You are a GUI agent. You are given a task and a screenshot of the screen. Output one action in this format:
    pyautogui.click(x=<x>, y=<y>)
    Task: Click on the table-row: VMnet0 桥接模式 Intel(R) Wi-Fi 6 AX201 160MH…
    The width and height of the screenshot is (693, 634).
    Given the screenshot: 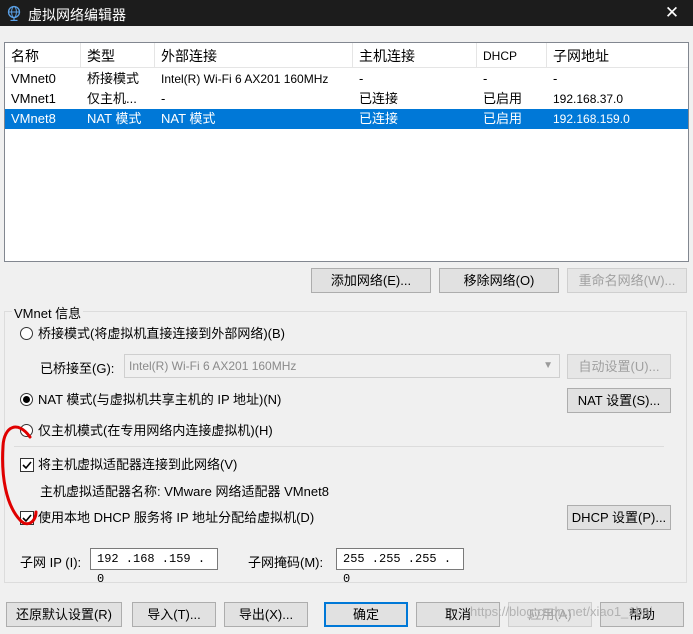 What is the action you would take?
    pyautogui.click(x=346, y=79)
    